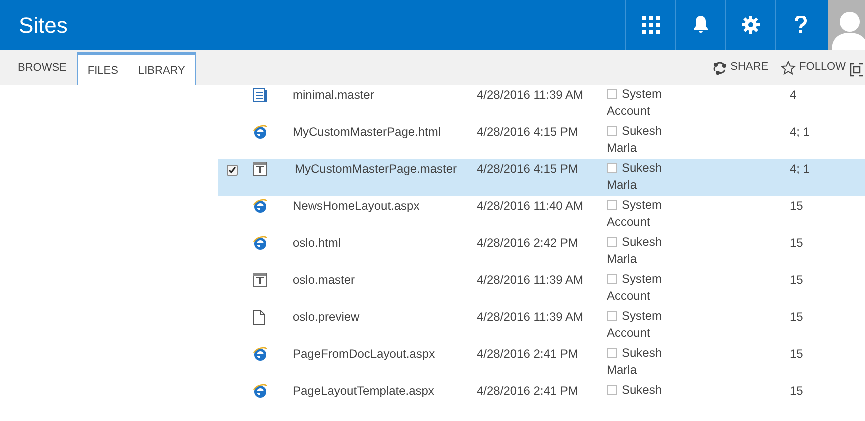 The image size is (865, 421). I want to click on file-name-link: oslo.preview, so click(385, 317).